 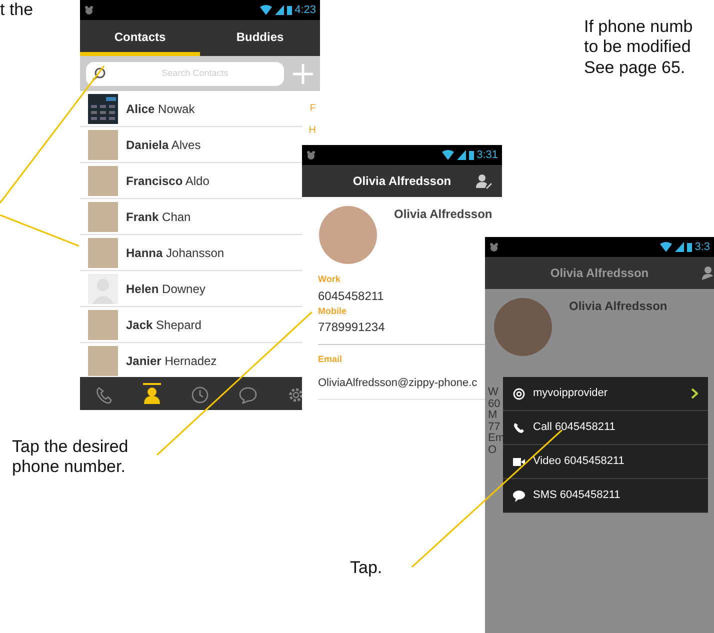 What do you see at coordinates (366, 568) in the screenshot?
I see `caption-text: Tap.` at bounding box center [366, 568].